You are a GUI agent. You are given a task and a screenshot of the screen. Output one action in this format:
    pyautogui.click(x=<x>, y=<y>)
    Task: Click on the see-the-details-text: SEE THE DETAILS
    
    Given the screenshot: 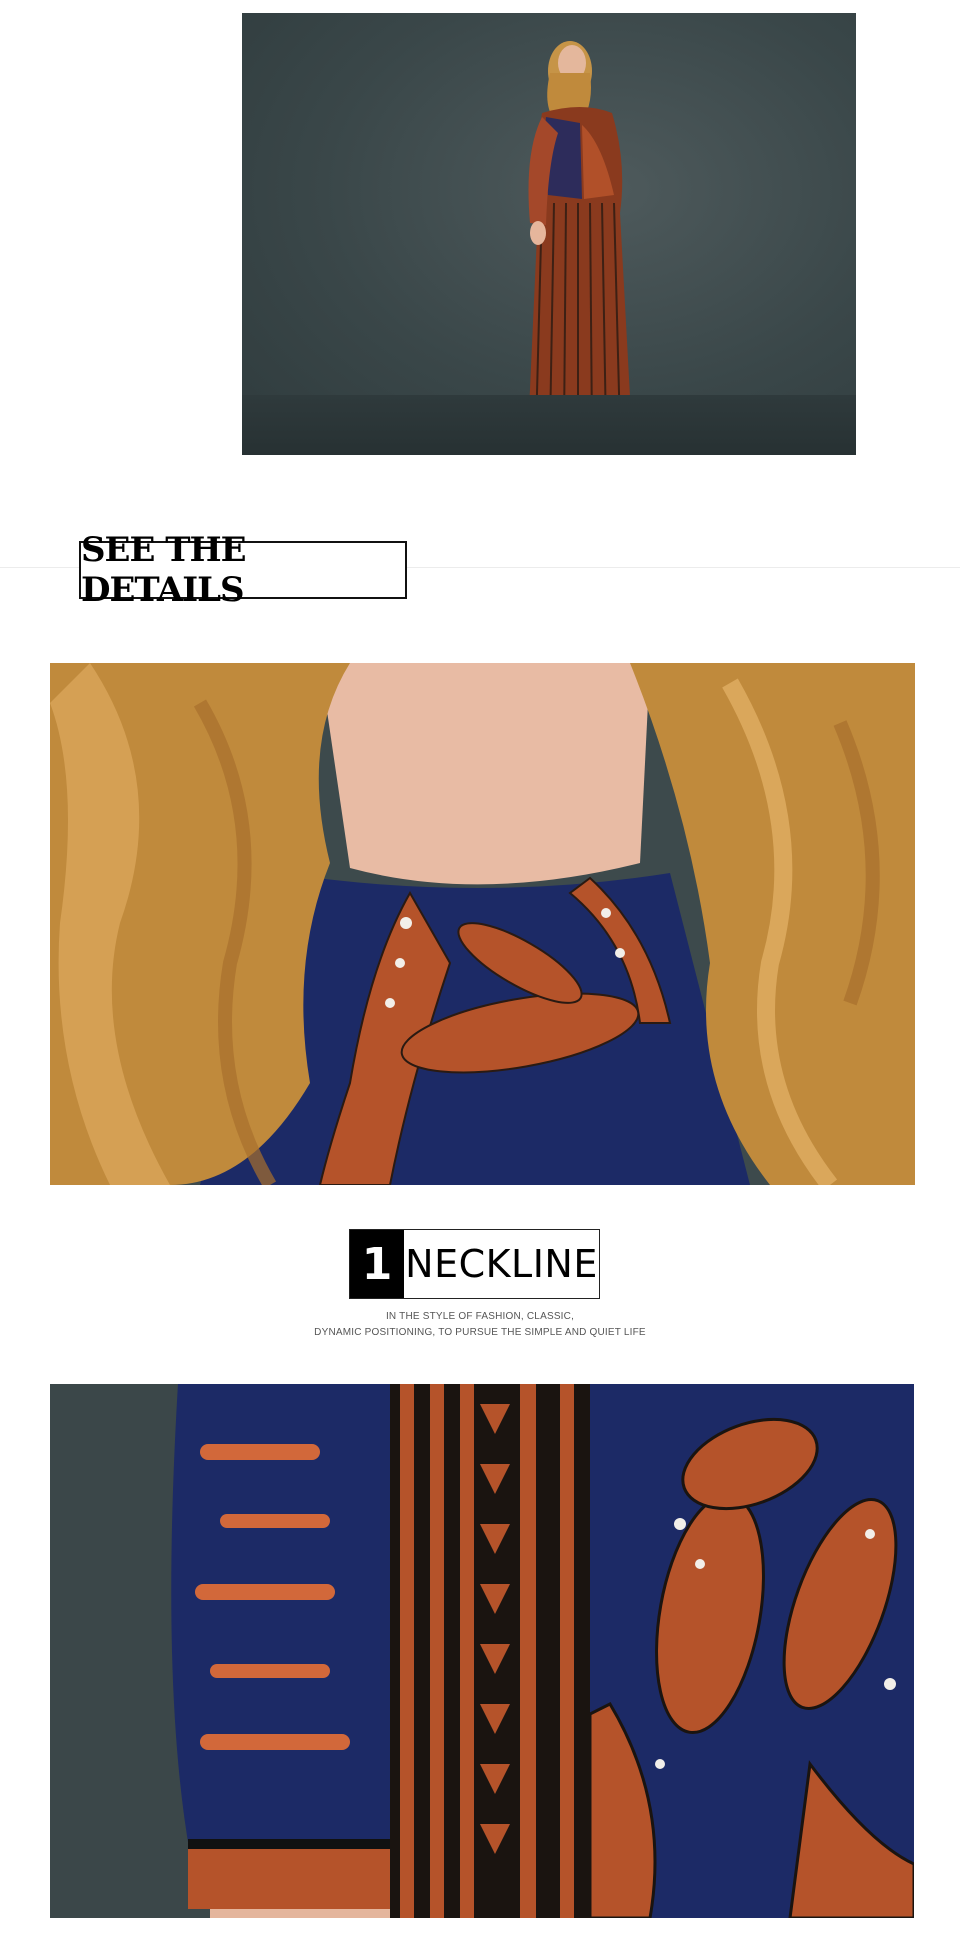 What is the action you would take?
    pyautogui.click(x=164, y=570)
    